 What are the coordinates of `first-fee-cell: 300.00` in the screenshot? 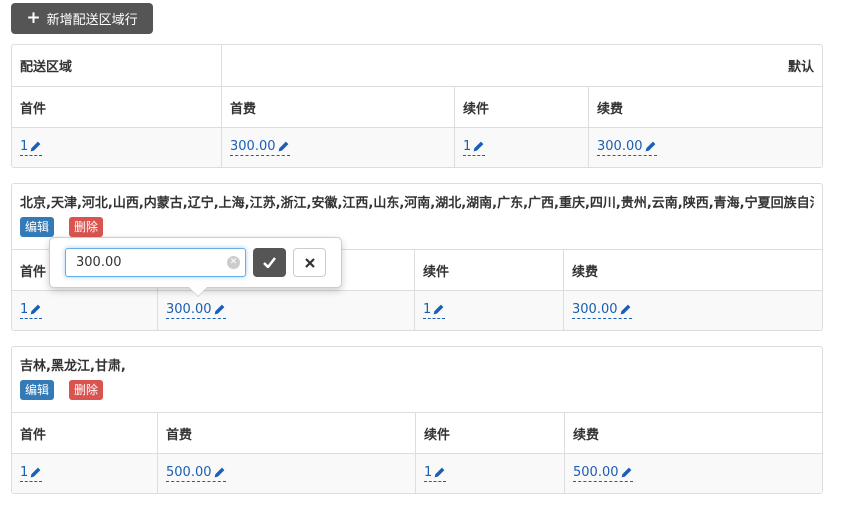 It's located at (337, 147).